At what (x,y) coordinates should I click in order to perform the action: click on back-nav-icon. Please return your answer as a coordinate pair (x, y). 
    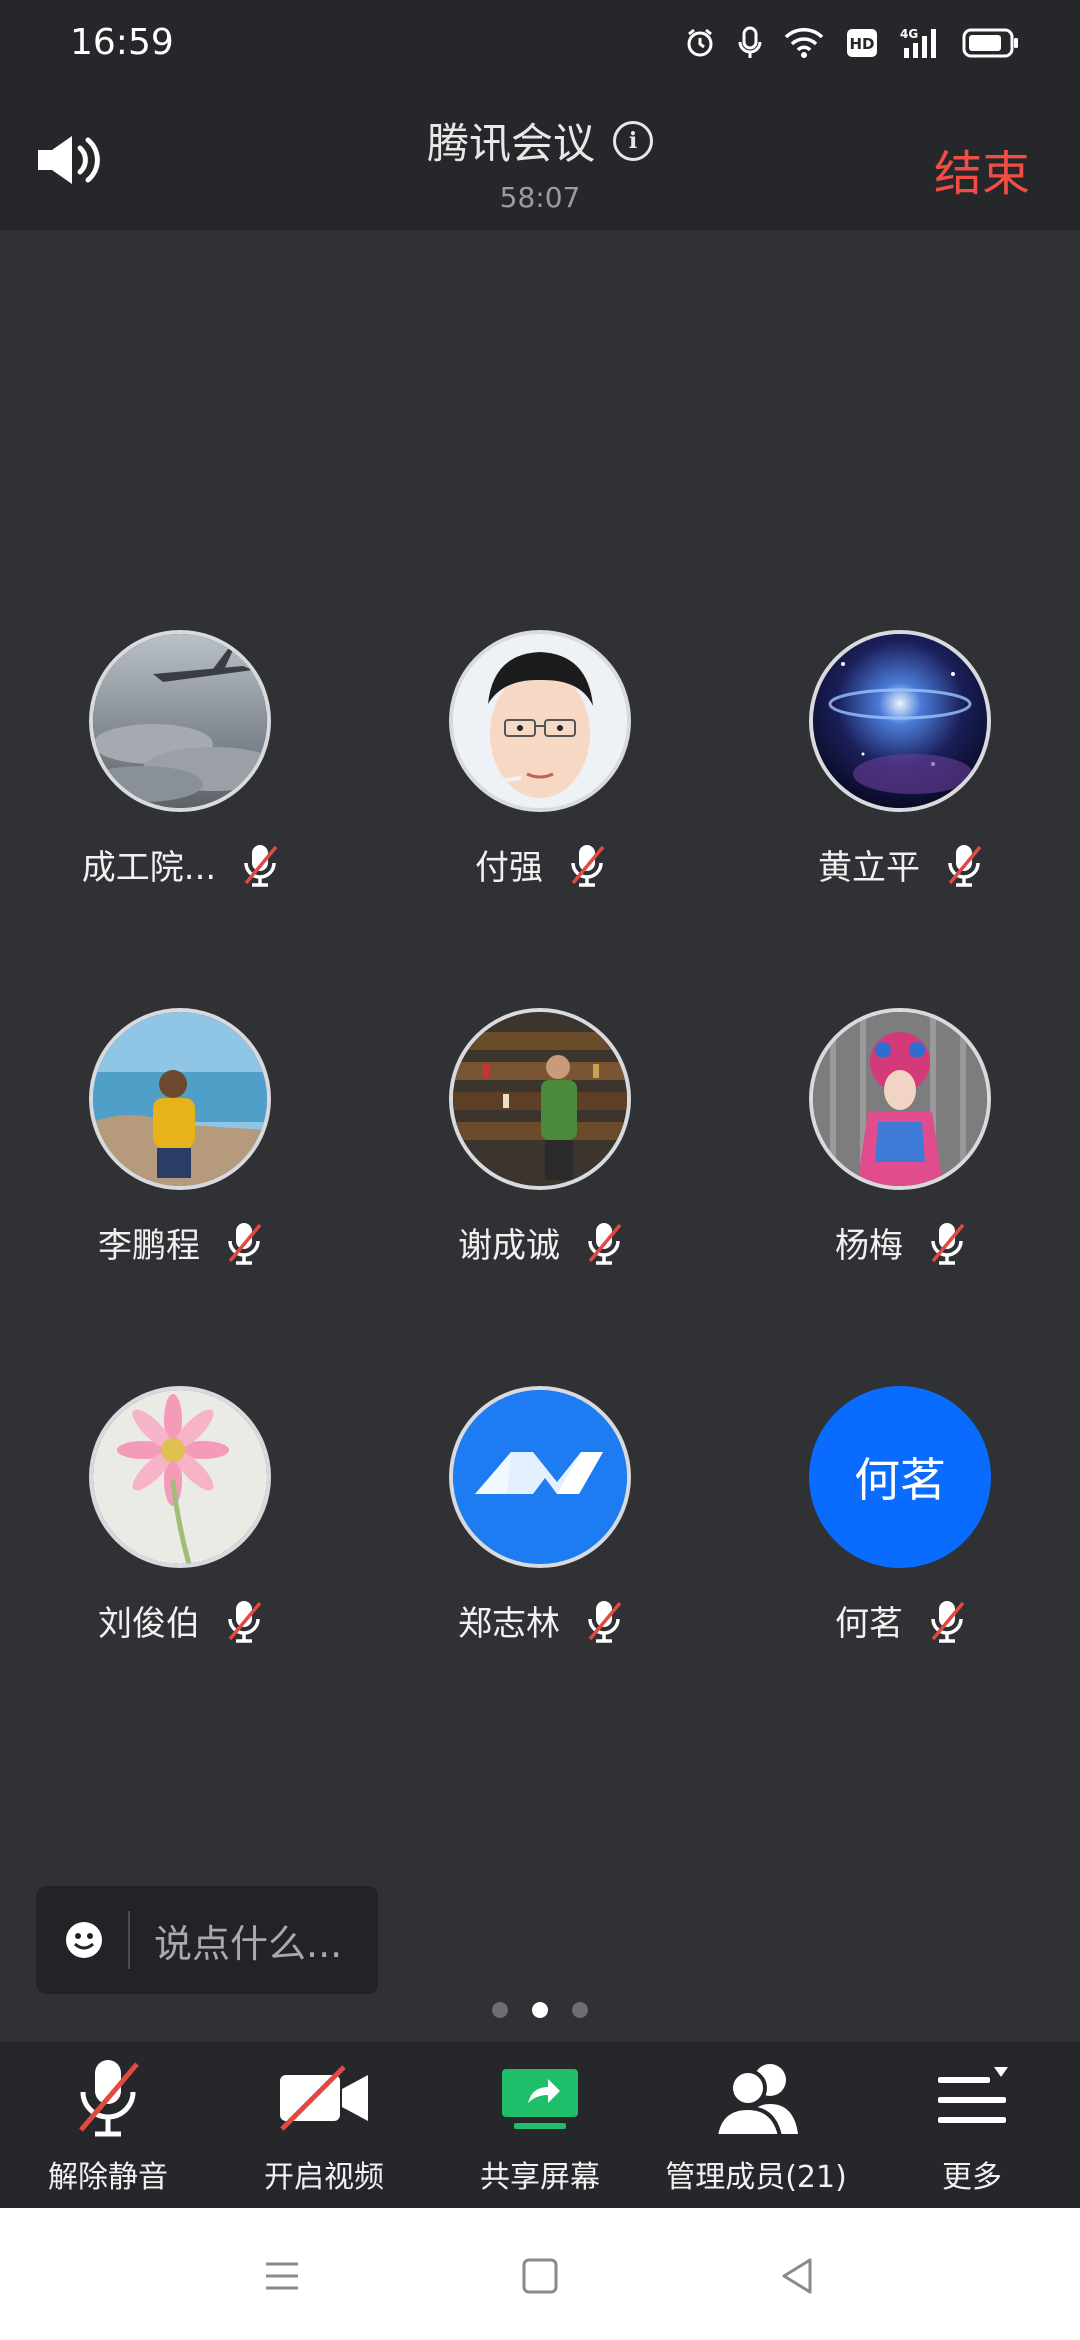
    Looking at the image, I should click on (798, 2276).